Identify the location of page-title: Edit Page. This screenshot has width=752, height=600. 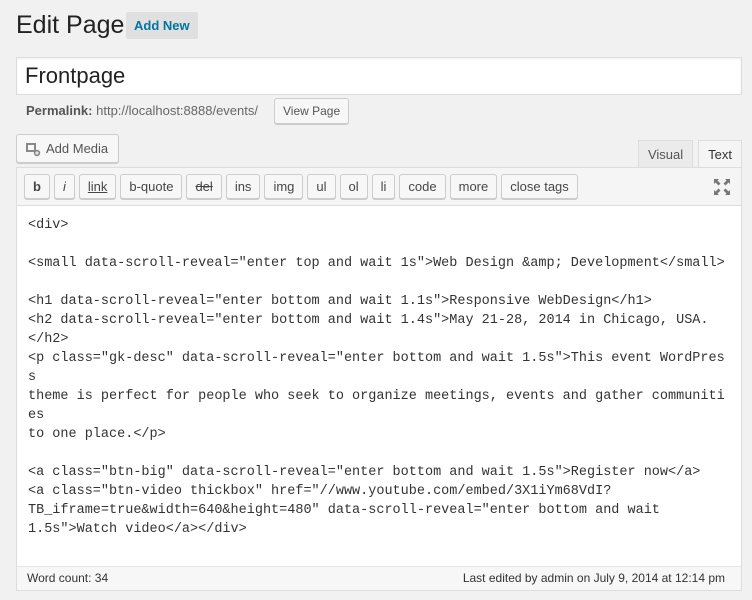
(70, 25).